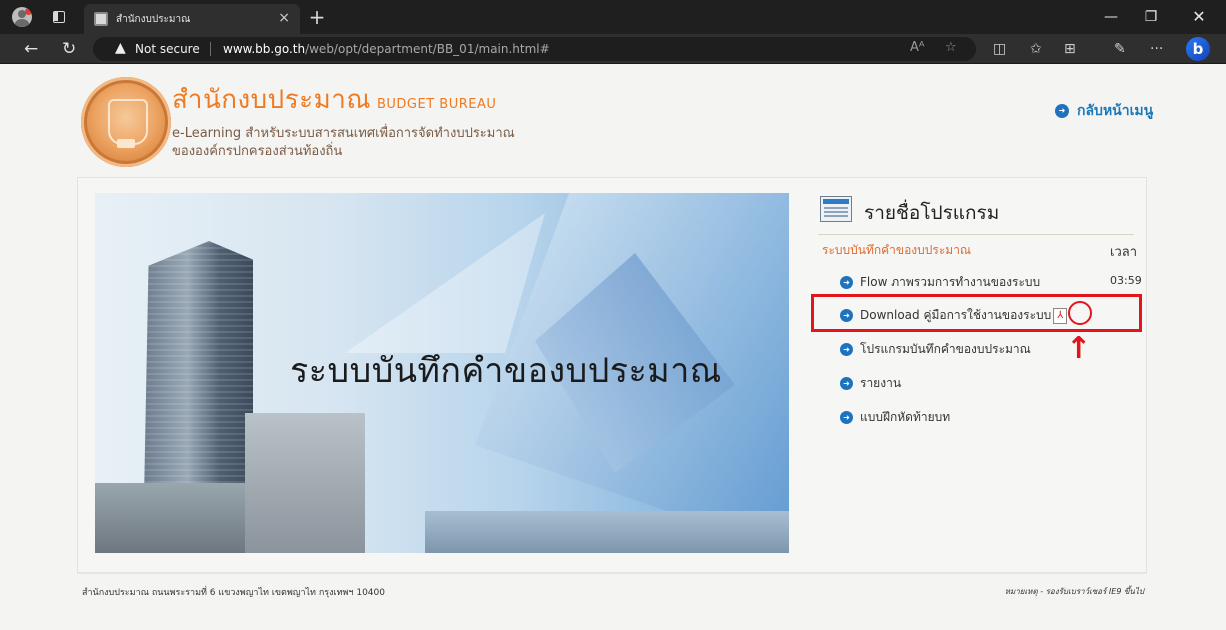 This screenshot has height=630, width=1226. What do you see at coordinates (1126, 280) in the screenshot?
I see `program-item-time: 03:59` at bounding box center [1126, 280].